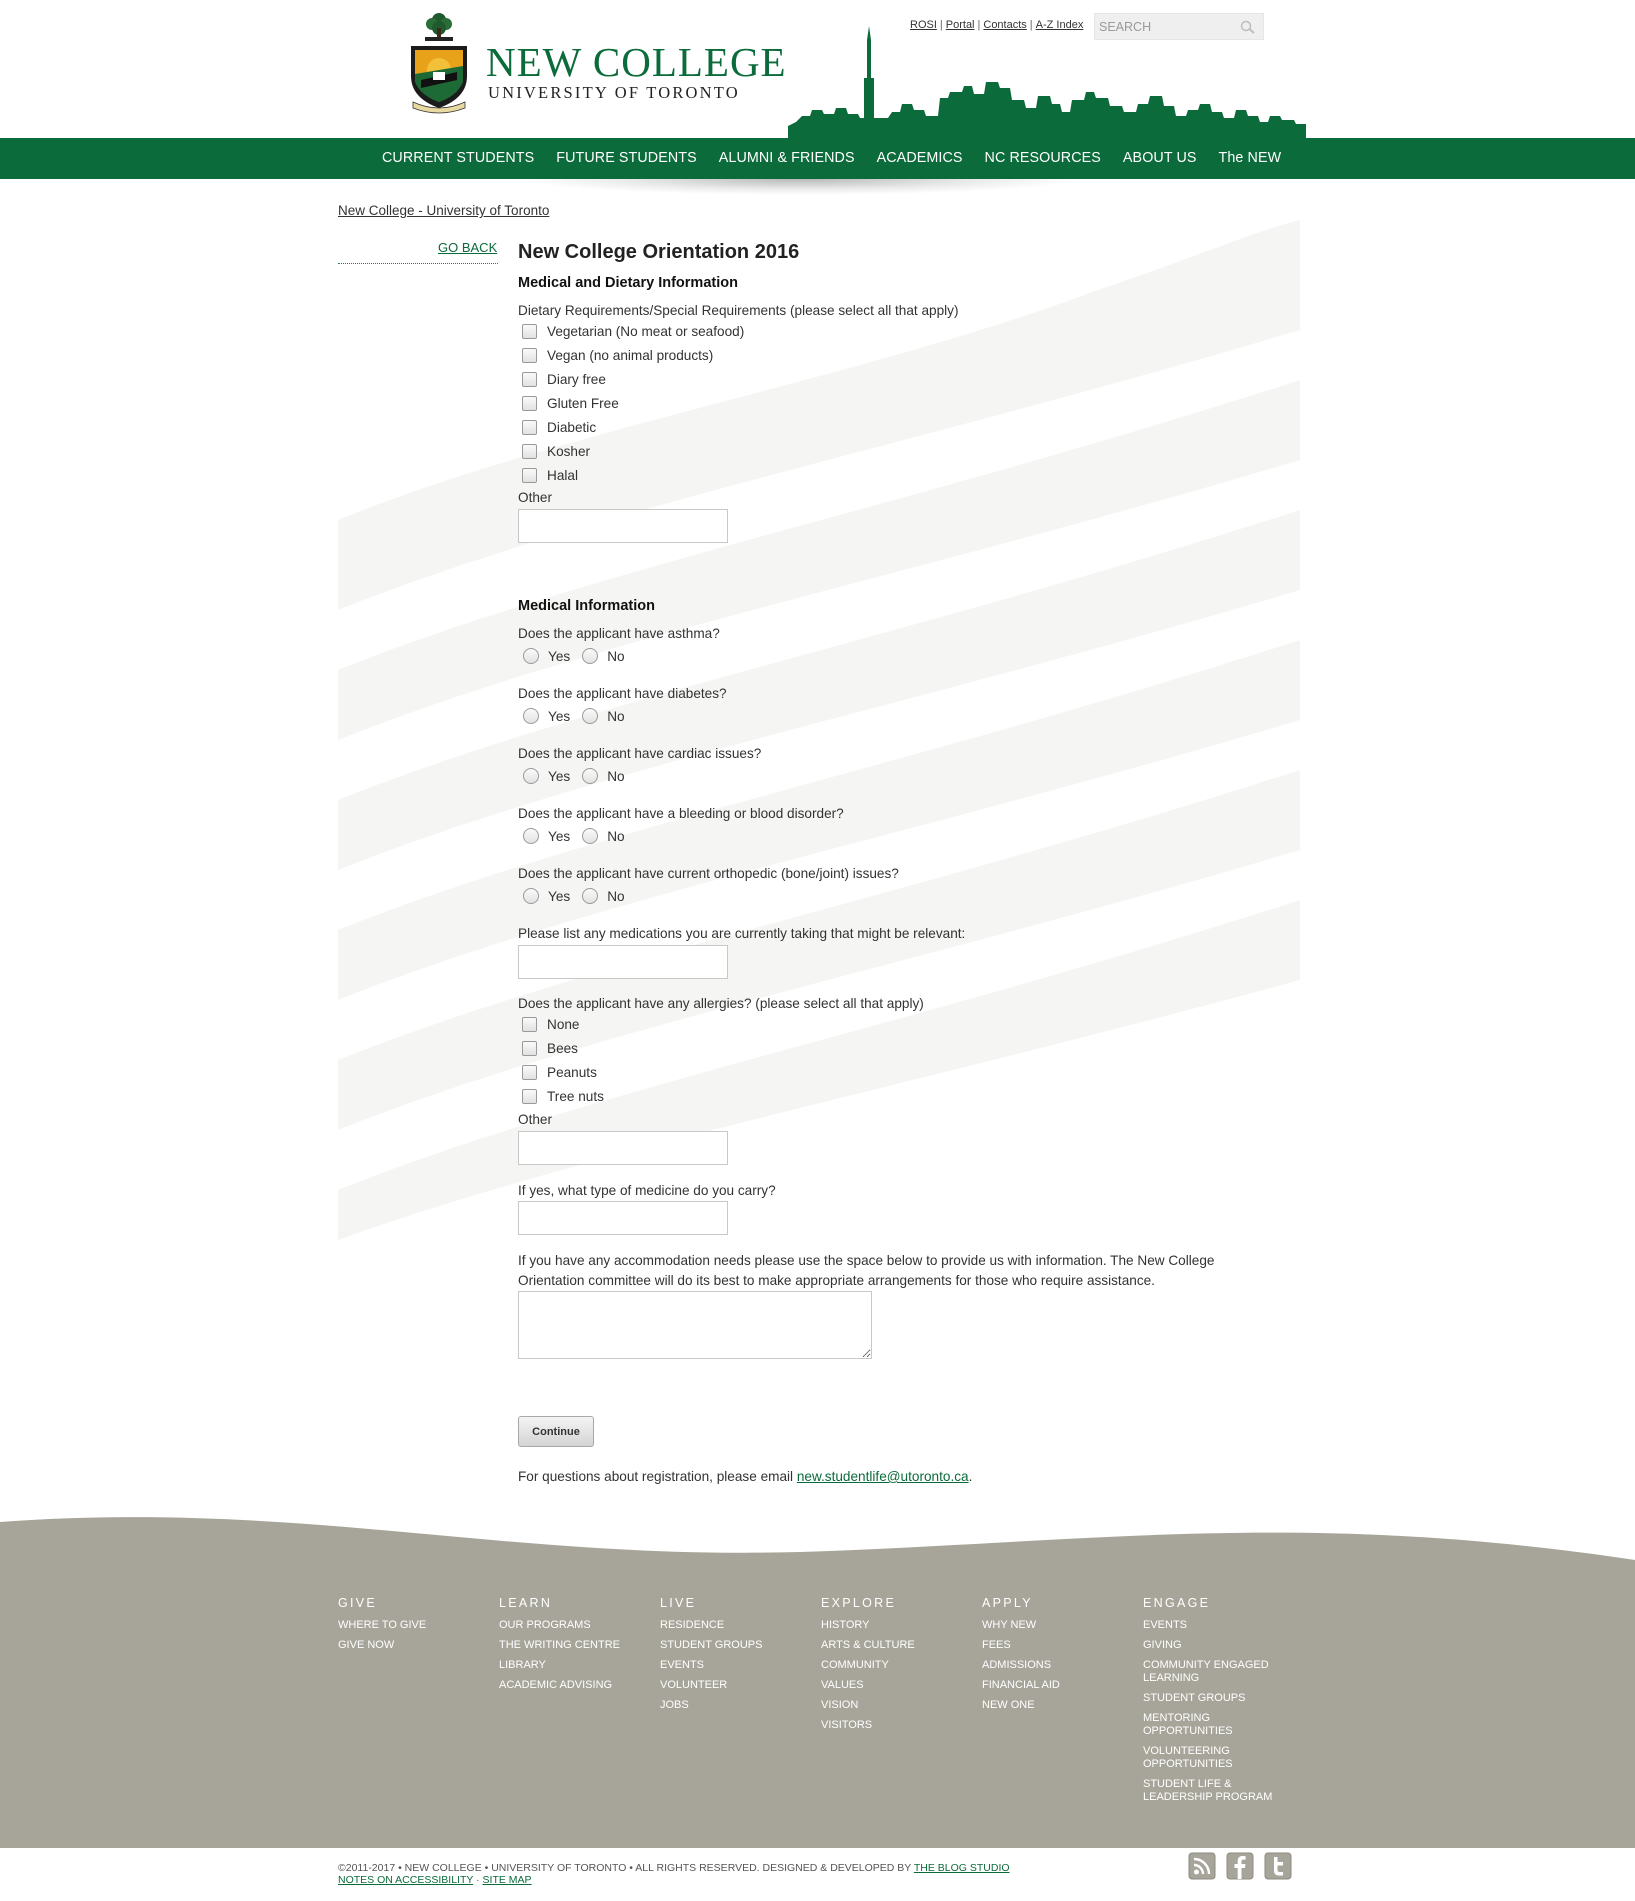  I want to click on footer-column-heading: LIVE, so click(678, 1603).